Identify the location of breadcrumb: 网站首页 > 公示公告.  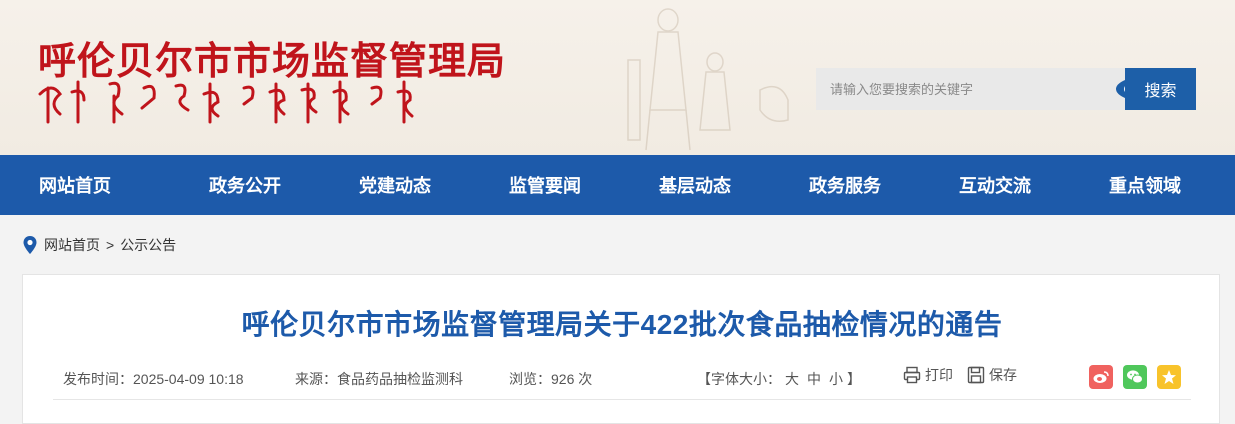
(99, 245).